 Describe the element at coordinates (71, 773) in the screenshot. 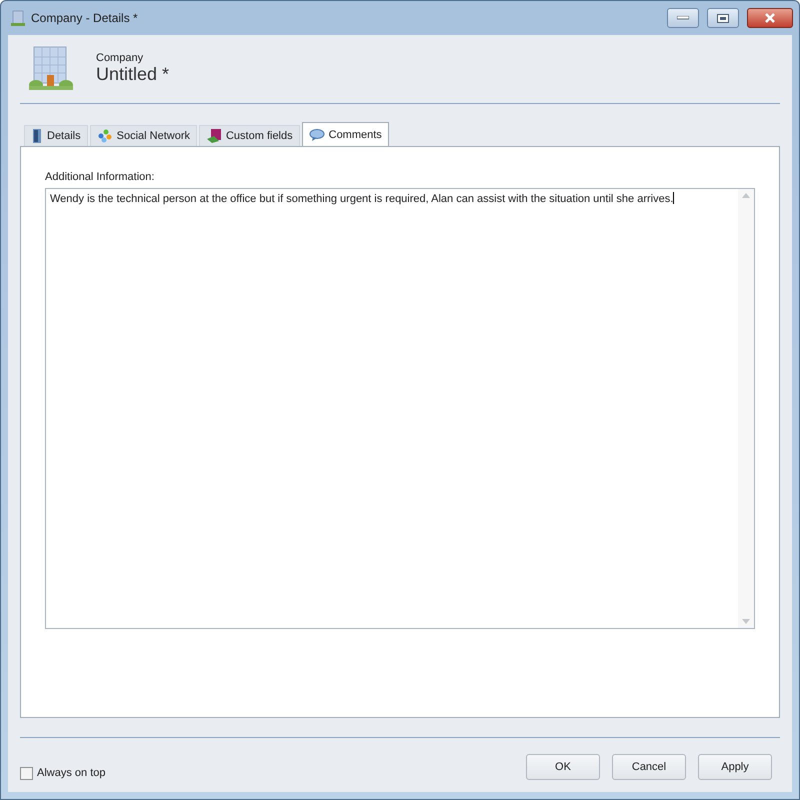

I see `checkbox-label: Always on top` at that location.